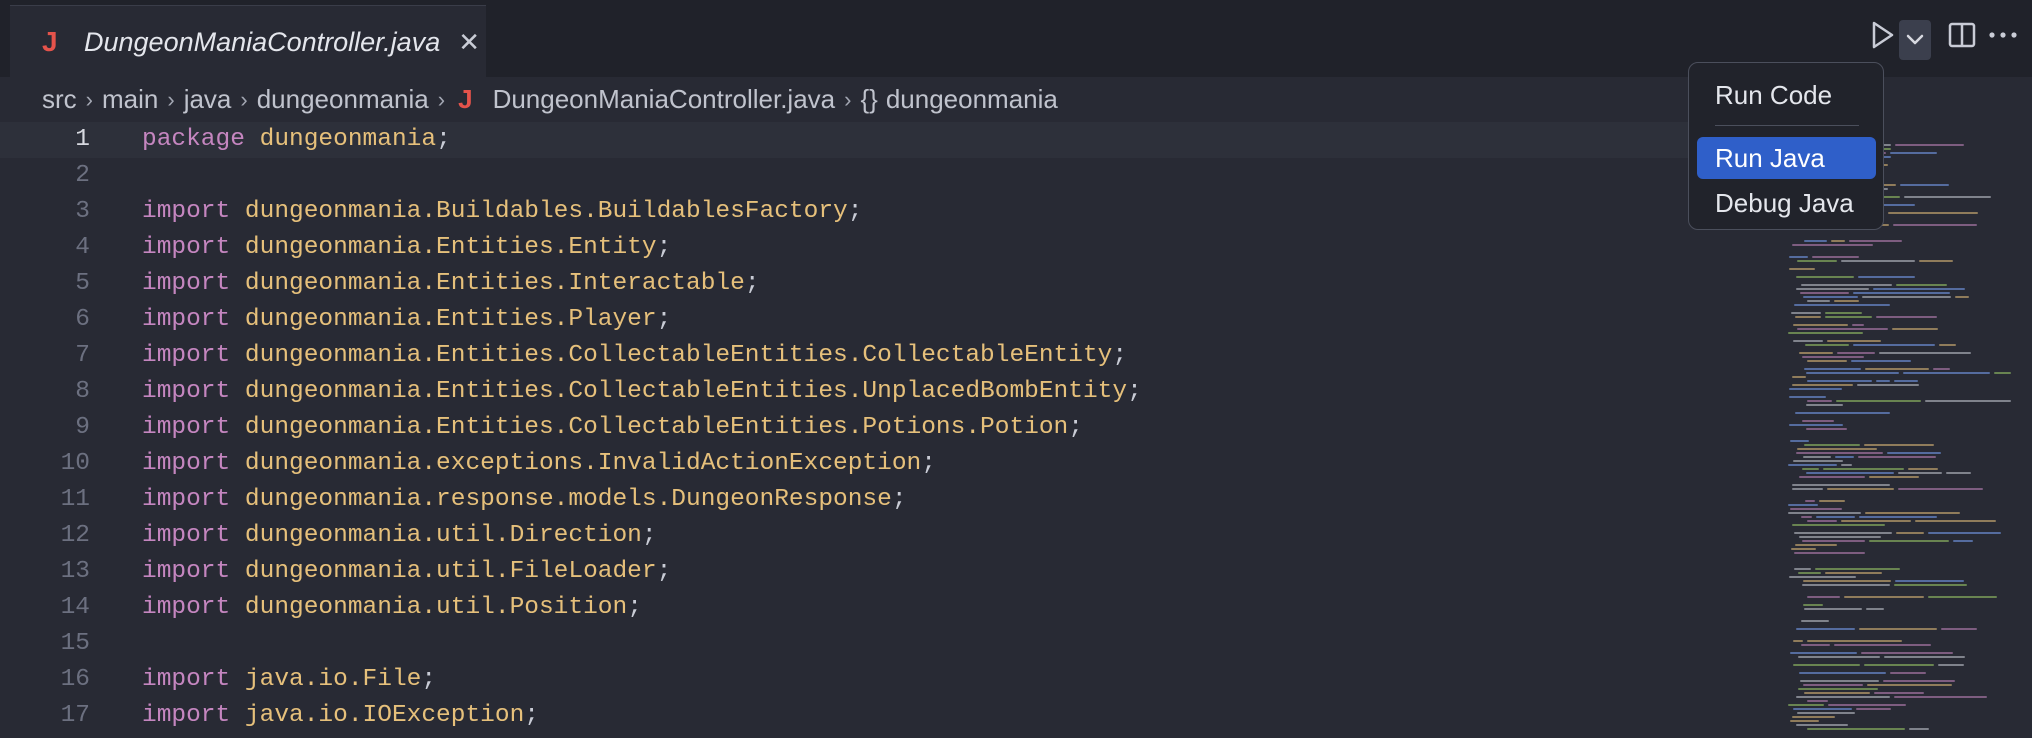 The height and width of the screenshot is (738, 2032). What do you see at coordinates (1882, 40) in the screenshot?
I see `run-icon` at bounding box center [1882, 40].